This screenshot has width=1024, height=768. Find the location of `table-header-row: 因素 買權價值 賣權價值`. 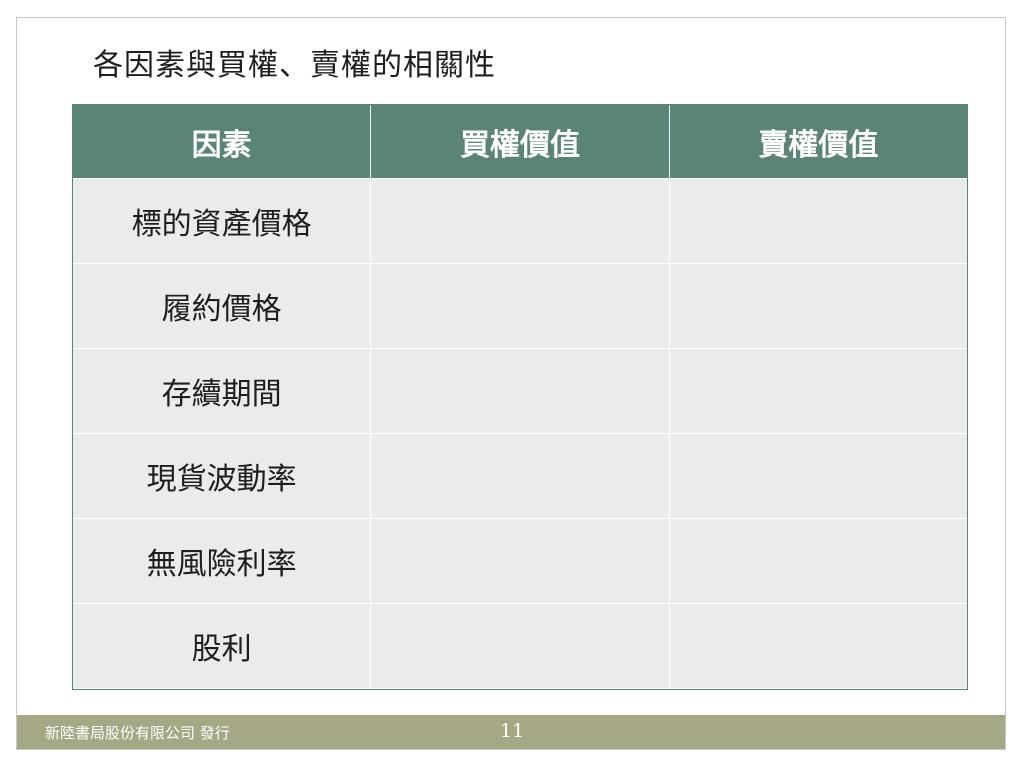

table-header-row: 因素 買權價值 賣權價值 is located at coordinates (520, 141).